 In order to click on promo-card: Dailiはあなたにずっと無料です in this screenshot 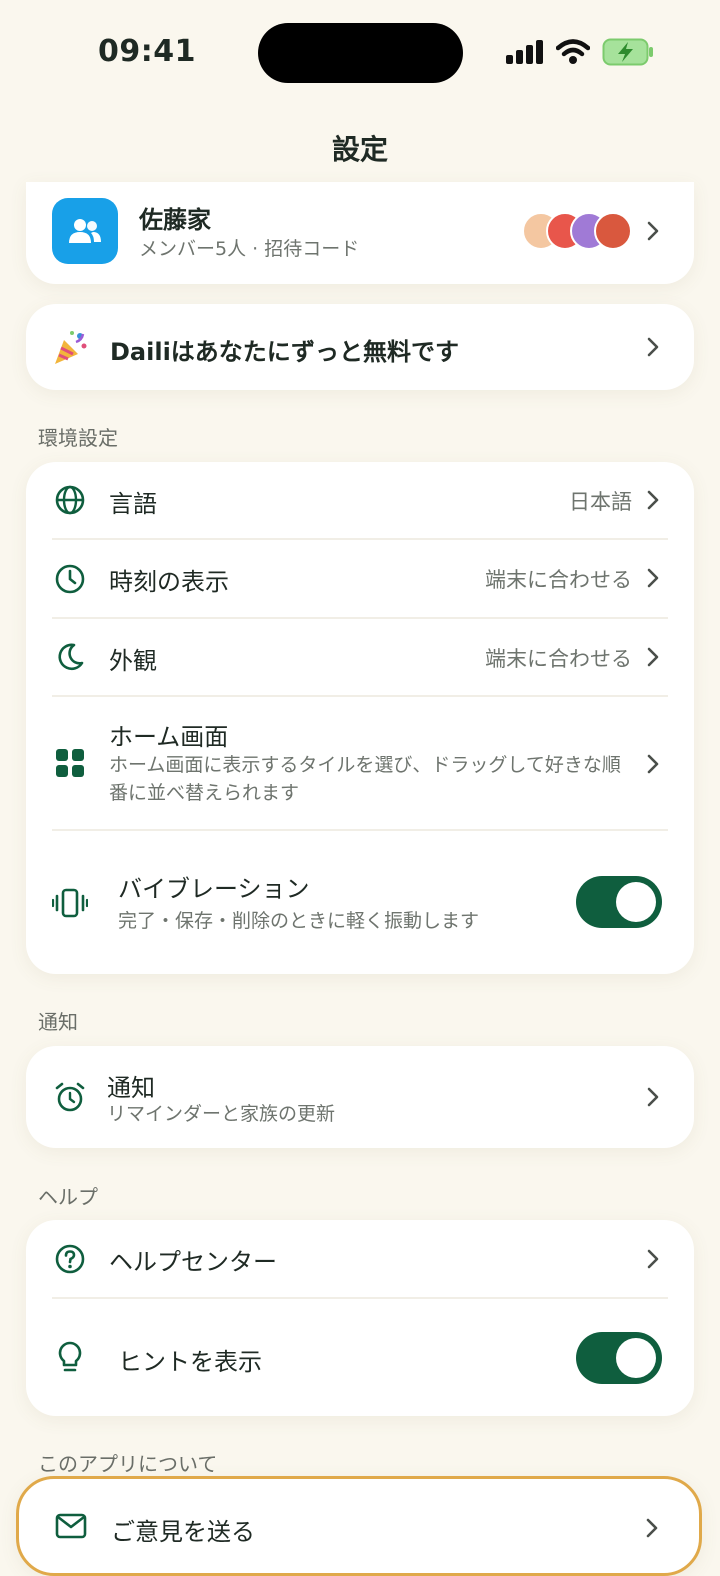, I will do `click(360, 347)`.